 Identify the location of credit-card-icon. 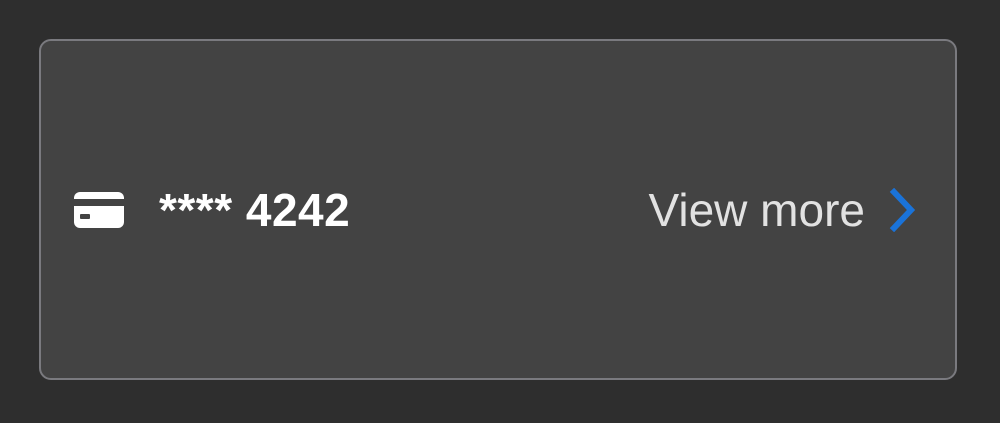
(99, 209).